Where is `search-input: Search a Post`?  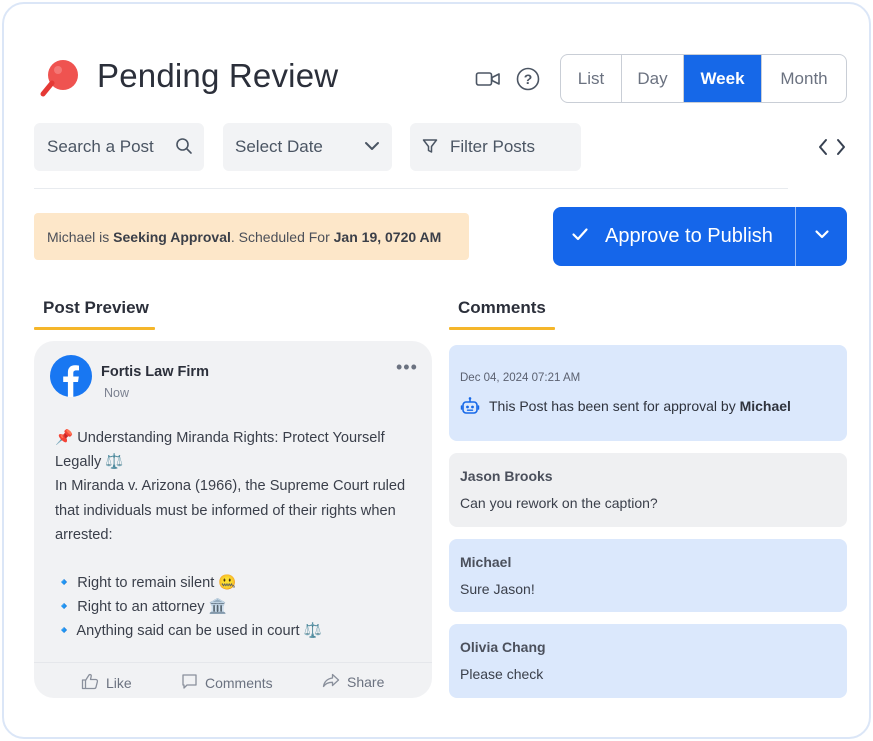 search-input: Search a Post is located at coordinates (119, 147).